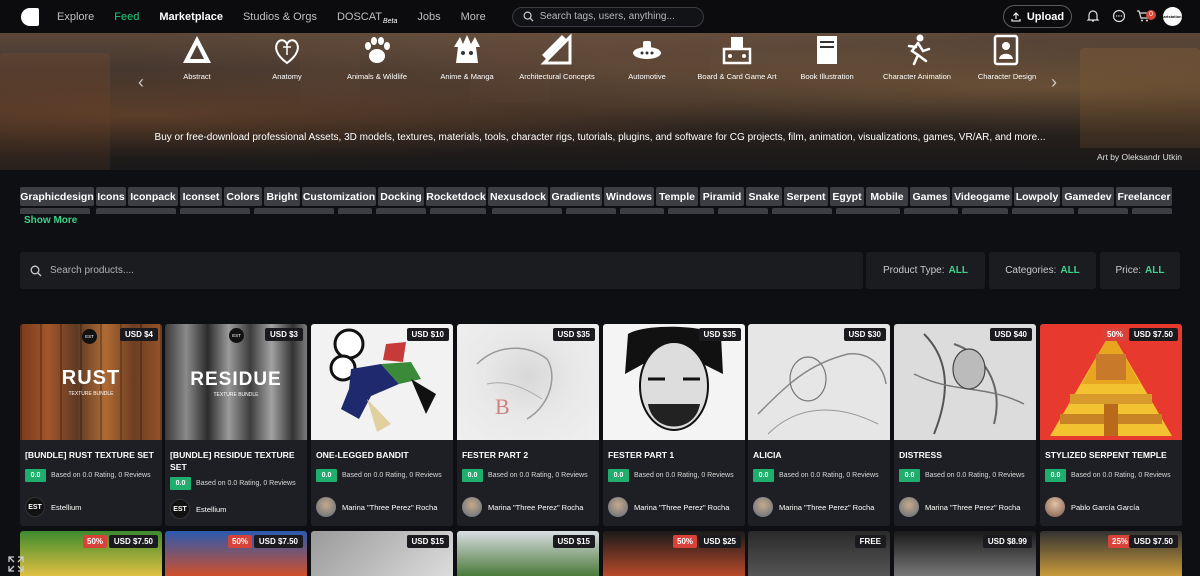 Image resolution: width=1200 pixels, height=576 pixels. What do you see at coordinates (428, 17) in the screenshot?
I see `nav-jobs: Jobs` at bounding box center [428, 17].